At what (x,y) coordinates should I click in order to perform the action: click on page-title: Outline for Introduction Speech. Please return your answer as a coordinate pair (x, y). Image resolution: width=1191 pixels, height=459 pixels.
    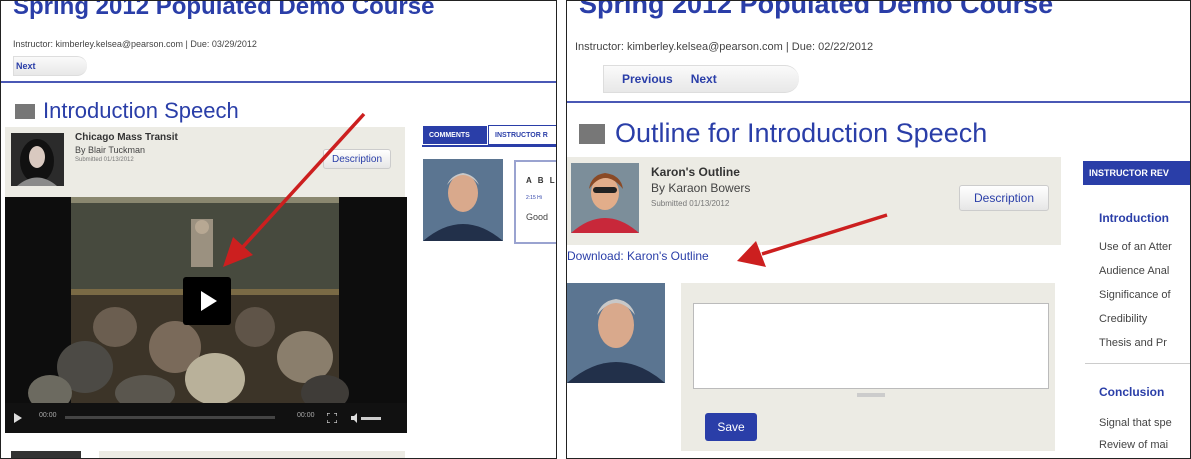
    Looking at the image, I should click on (783, 133).